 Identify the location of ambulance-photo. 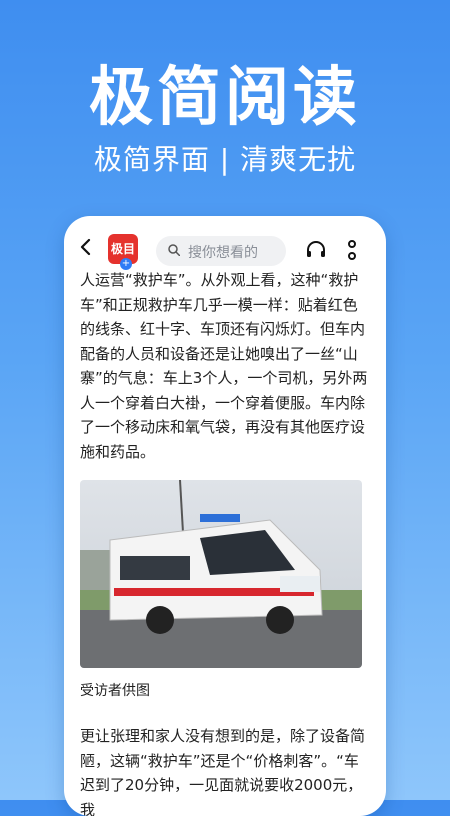
(221, 574).